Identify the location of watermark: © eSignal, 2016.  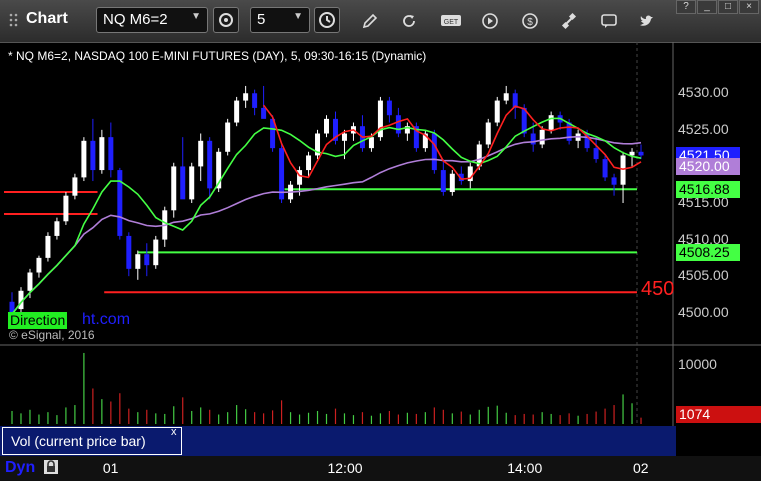
(52, 335).